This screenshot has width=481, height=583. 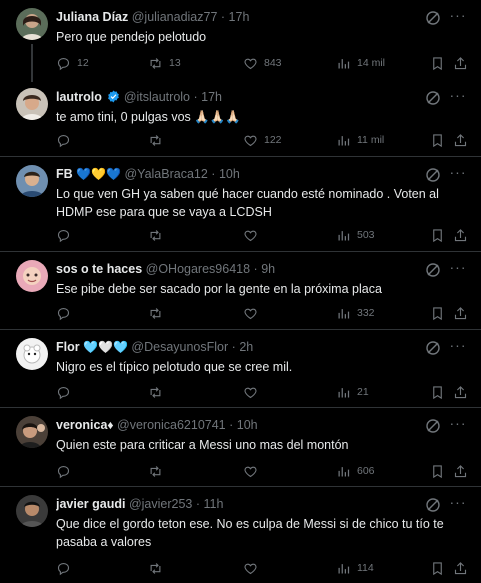 I want to click on bookmark-icon, so click(x=437, y=140).